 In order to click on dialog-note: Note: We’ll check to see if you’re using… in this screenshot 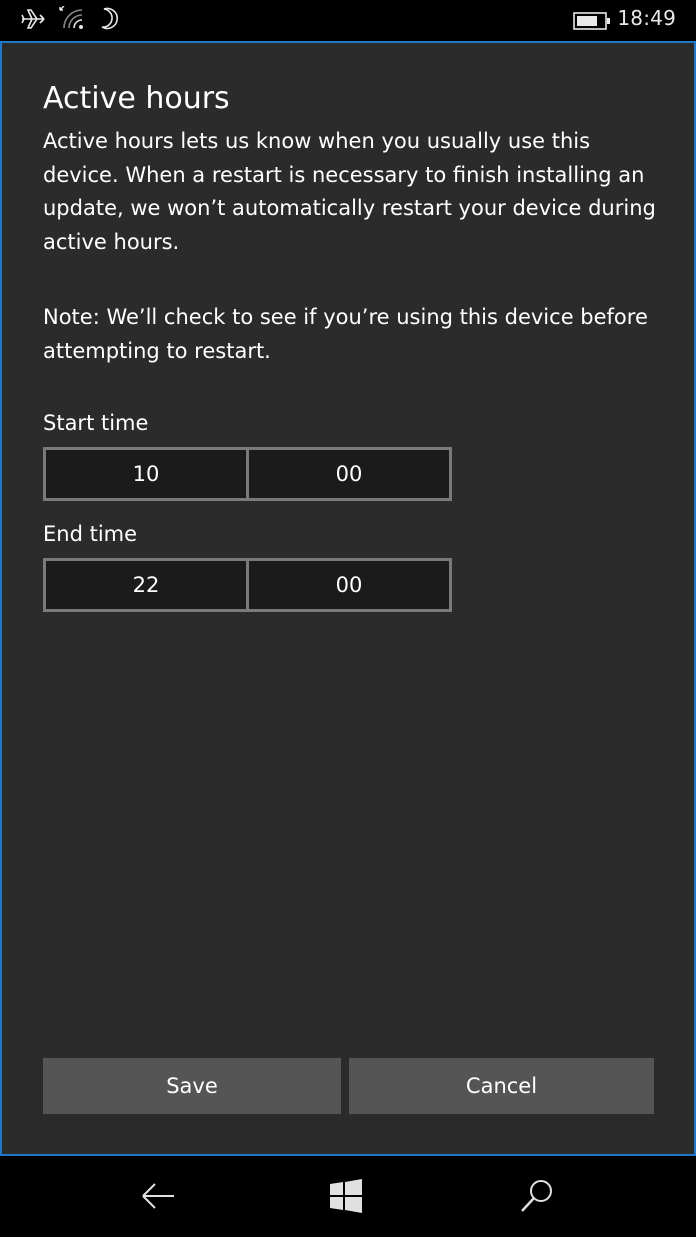, I will do `click(345, 334)`.